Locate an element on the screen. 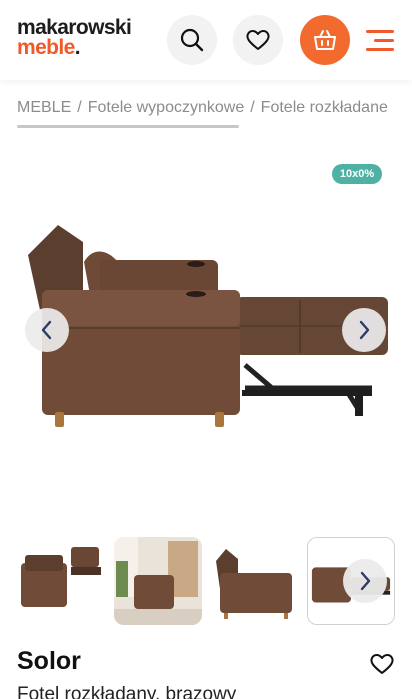 This screenshot has width=412, height=699. basket-icon is located at coordinates (325, 40).